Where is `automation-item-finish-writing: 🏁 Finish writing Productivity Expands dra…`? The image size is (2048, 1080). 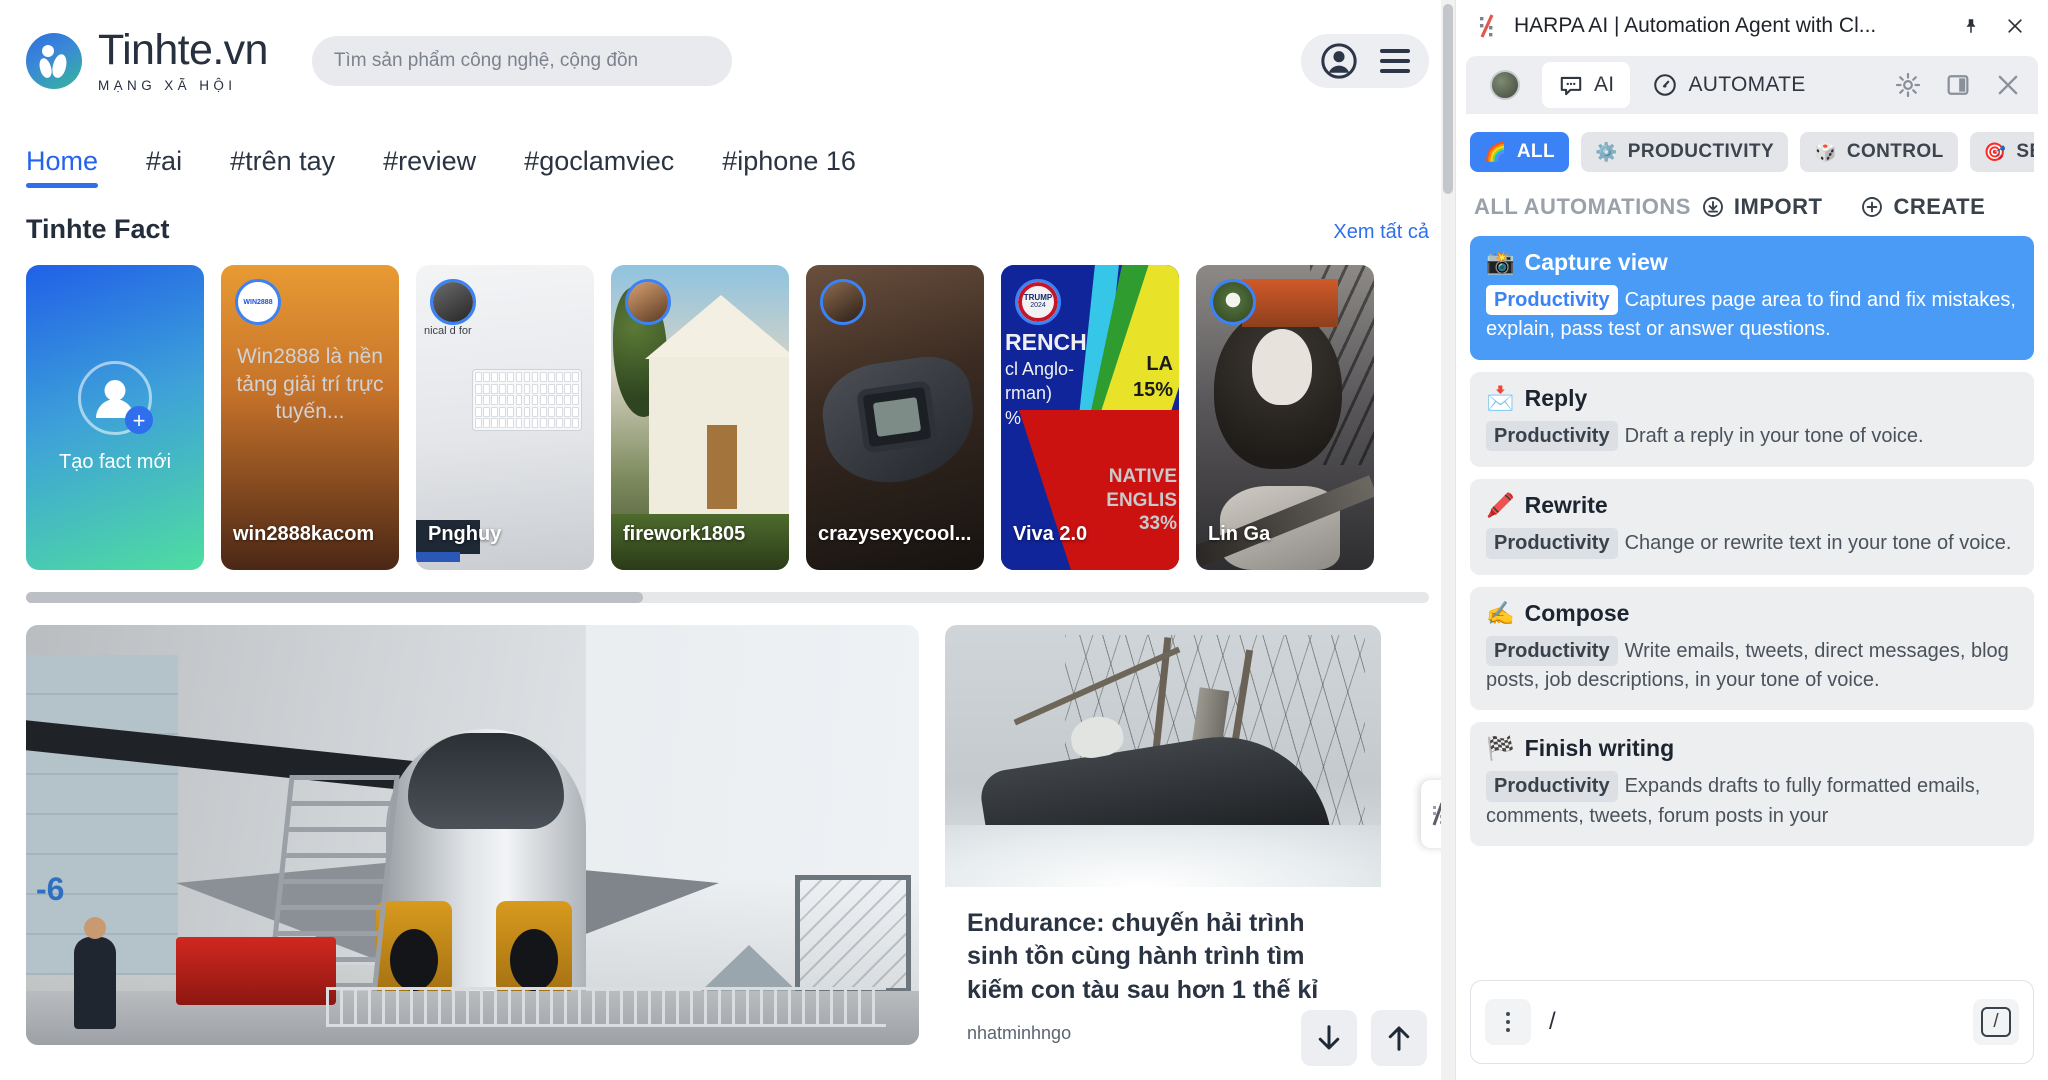 automation-item-finish-writing: 🏁 Finish writing Productivity Expands dra… is located at coordinates (1752, 784).